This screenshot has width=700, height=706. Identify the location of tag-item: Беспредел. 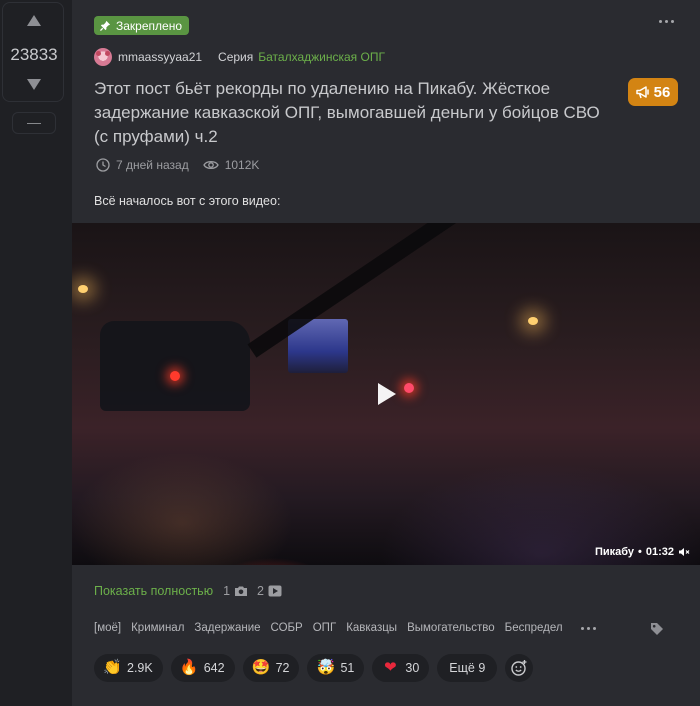
(534, 628).